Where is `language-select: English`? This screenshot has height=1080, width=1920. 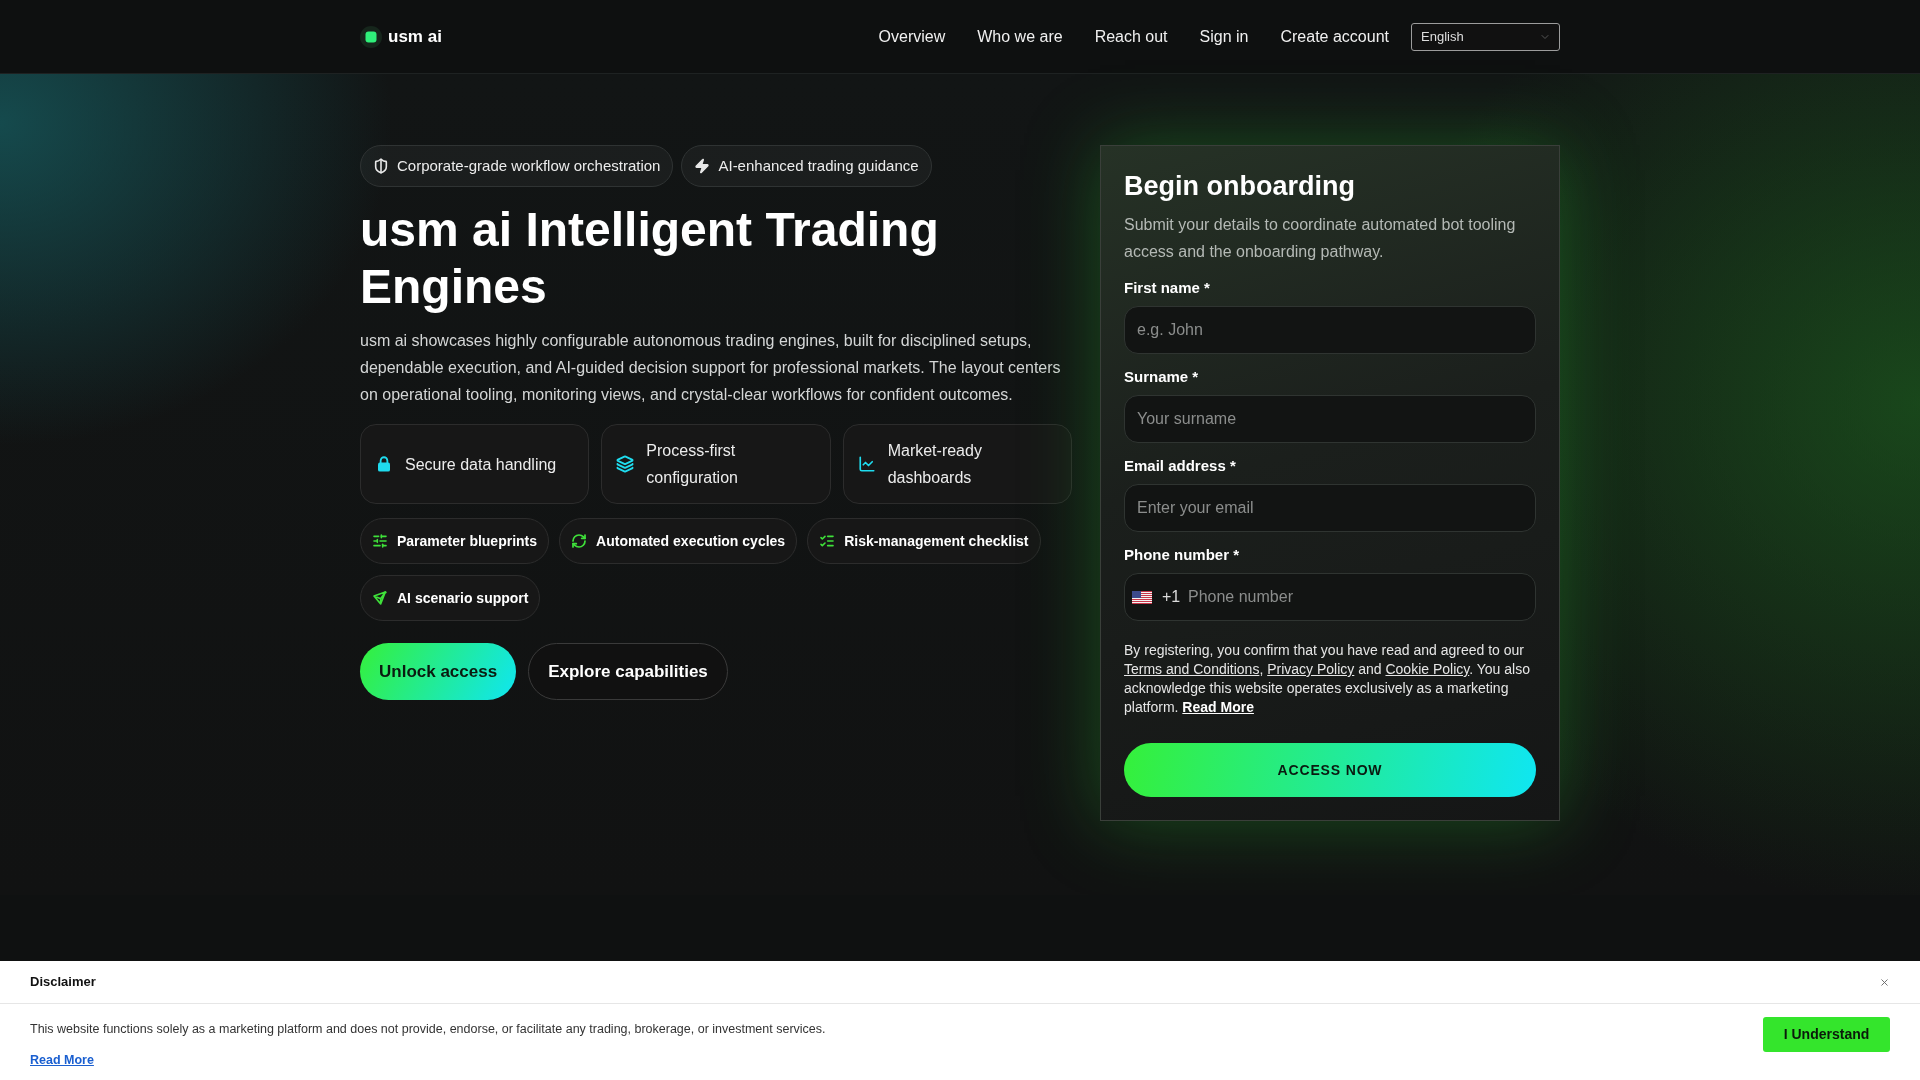
language-select: English is located at coordinates (1485, 36).